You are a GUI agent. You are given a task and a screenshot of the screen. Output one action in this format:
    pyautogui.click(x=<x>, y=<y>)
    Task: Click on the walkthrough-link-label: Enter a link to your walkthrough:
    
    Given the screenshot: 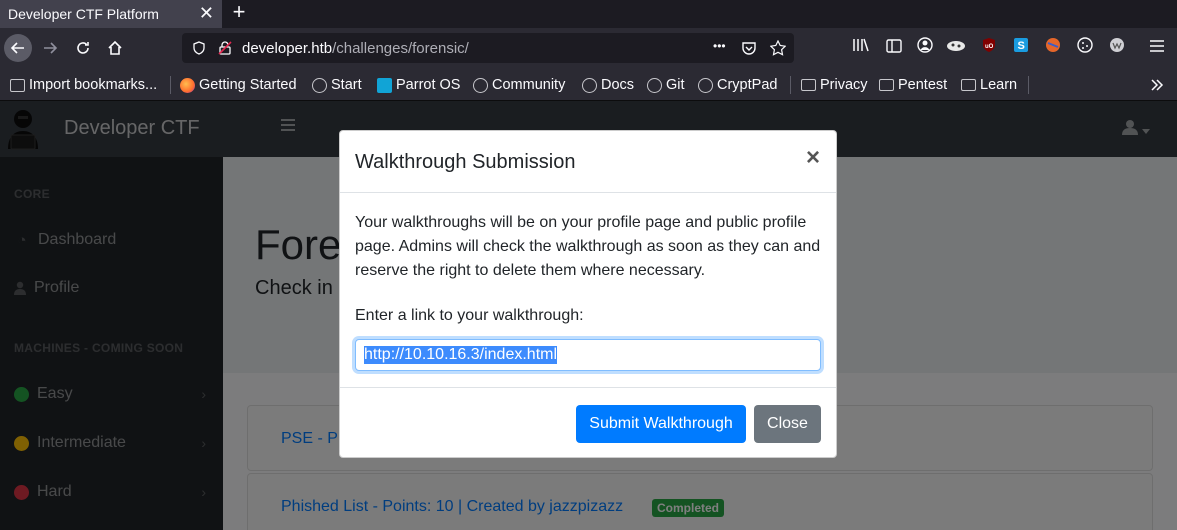 What is the action you would take?
    pyautogui.click(x=469, y=315)
    